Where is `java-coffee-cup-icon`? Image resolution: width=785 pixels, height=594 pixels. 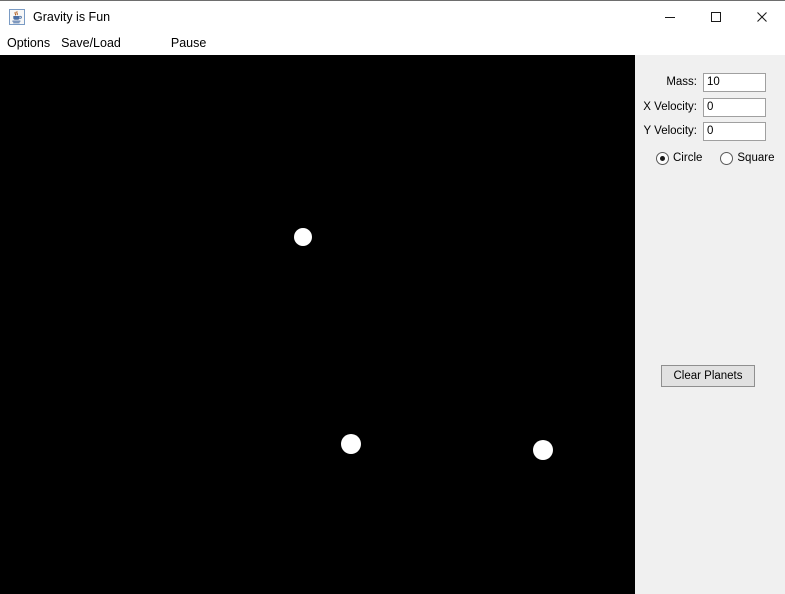 java-coffee-cup-icon is located at coordinates (17, 16).